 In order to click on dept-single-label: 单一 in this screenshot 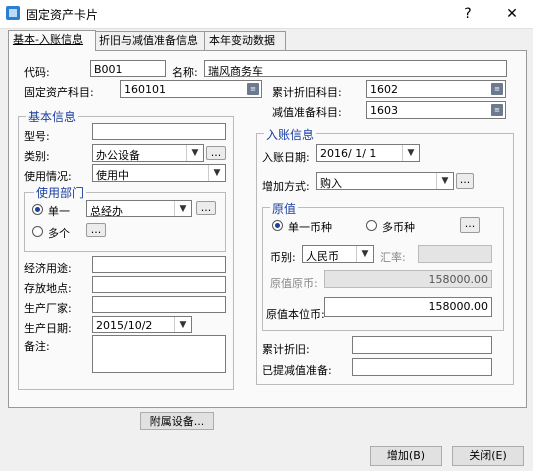, I will do `click(59, 211)`.